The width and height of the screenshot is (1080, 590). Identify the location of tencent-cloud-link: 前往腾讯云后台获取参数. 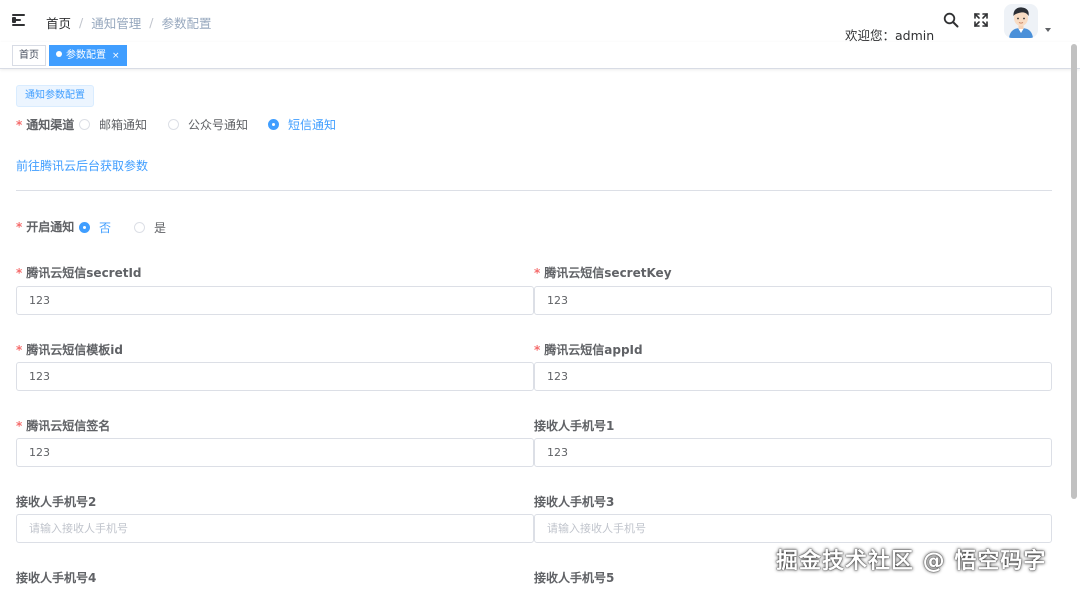
(82, 165).